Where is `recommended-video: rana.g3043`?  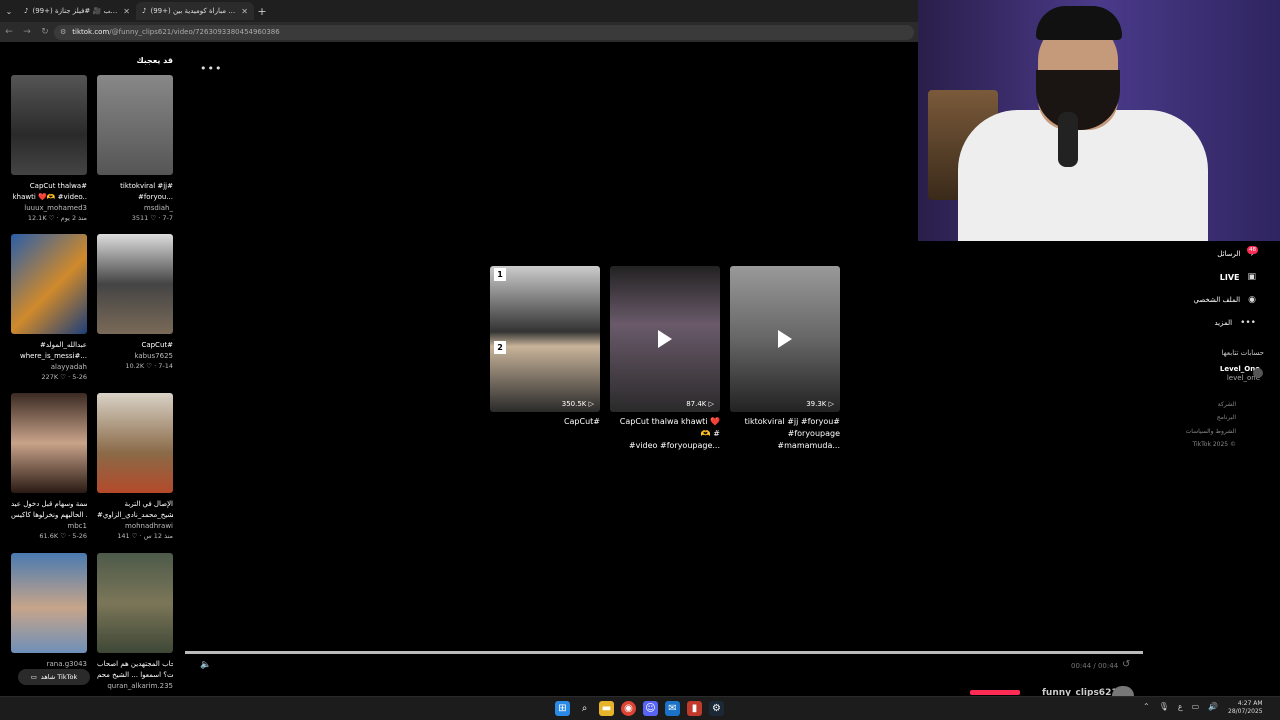
recommended-video: rana.g3043 is located at coordinates (49, 611).